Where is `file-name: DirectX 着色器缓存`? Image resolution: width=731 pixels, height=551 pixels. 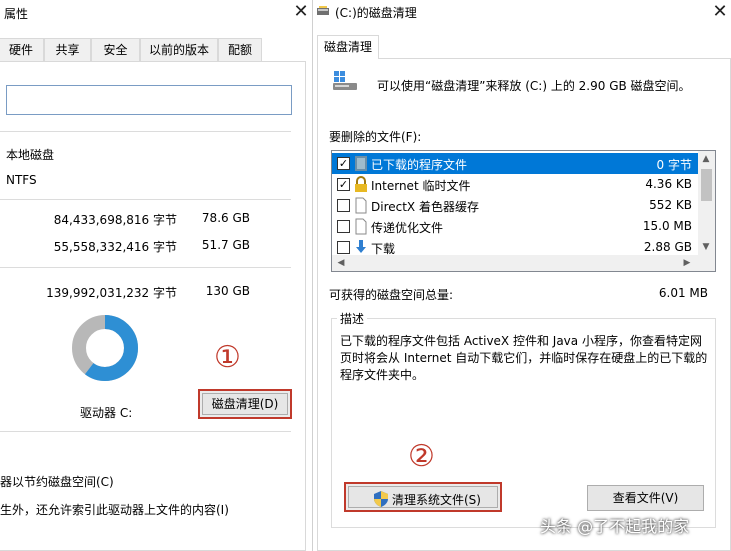
file-name: DirectX 着色器缓存 is located at coordinates (425, 207).